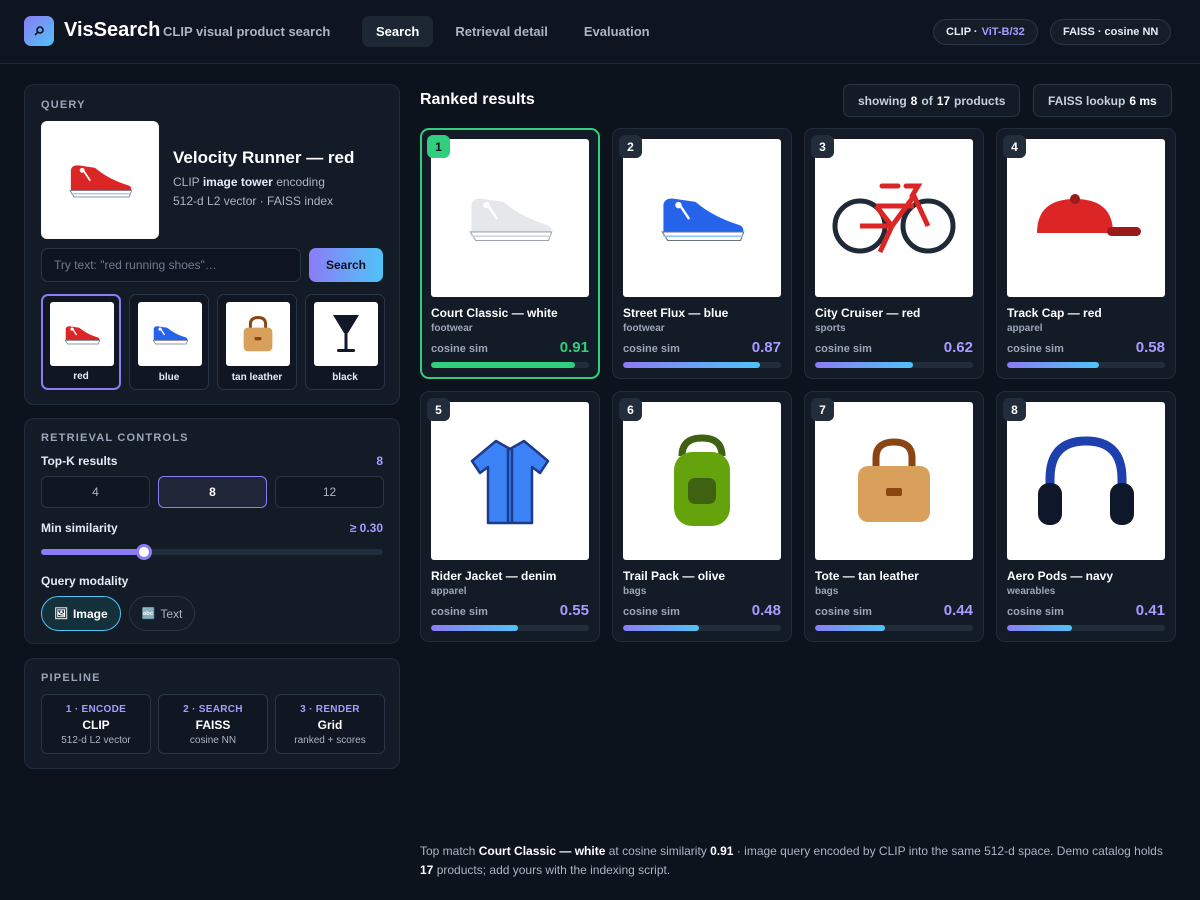 The image size is (1200, 900). What do you see at coordinates (1150, 610) in the screenshot?
I see `score-value: 0.41` at bounding box center [1150, 610].